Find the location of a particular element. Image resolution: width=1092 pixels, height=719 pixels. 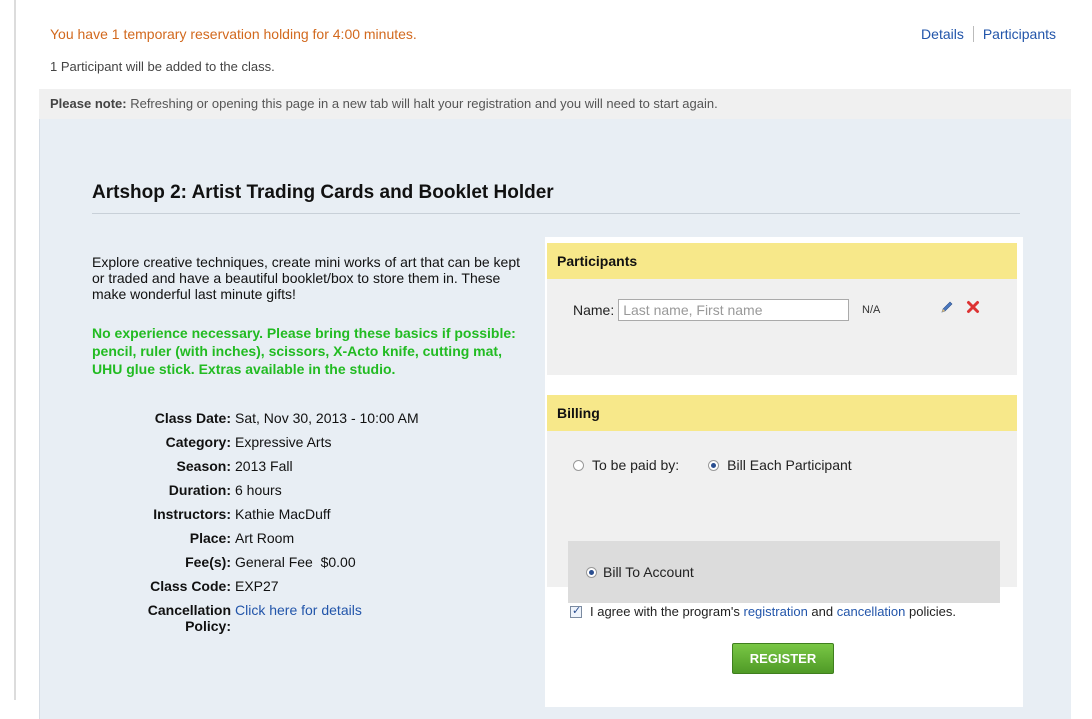

detail-label: Fee(s): is located at coordinates (208, 562).